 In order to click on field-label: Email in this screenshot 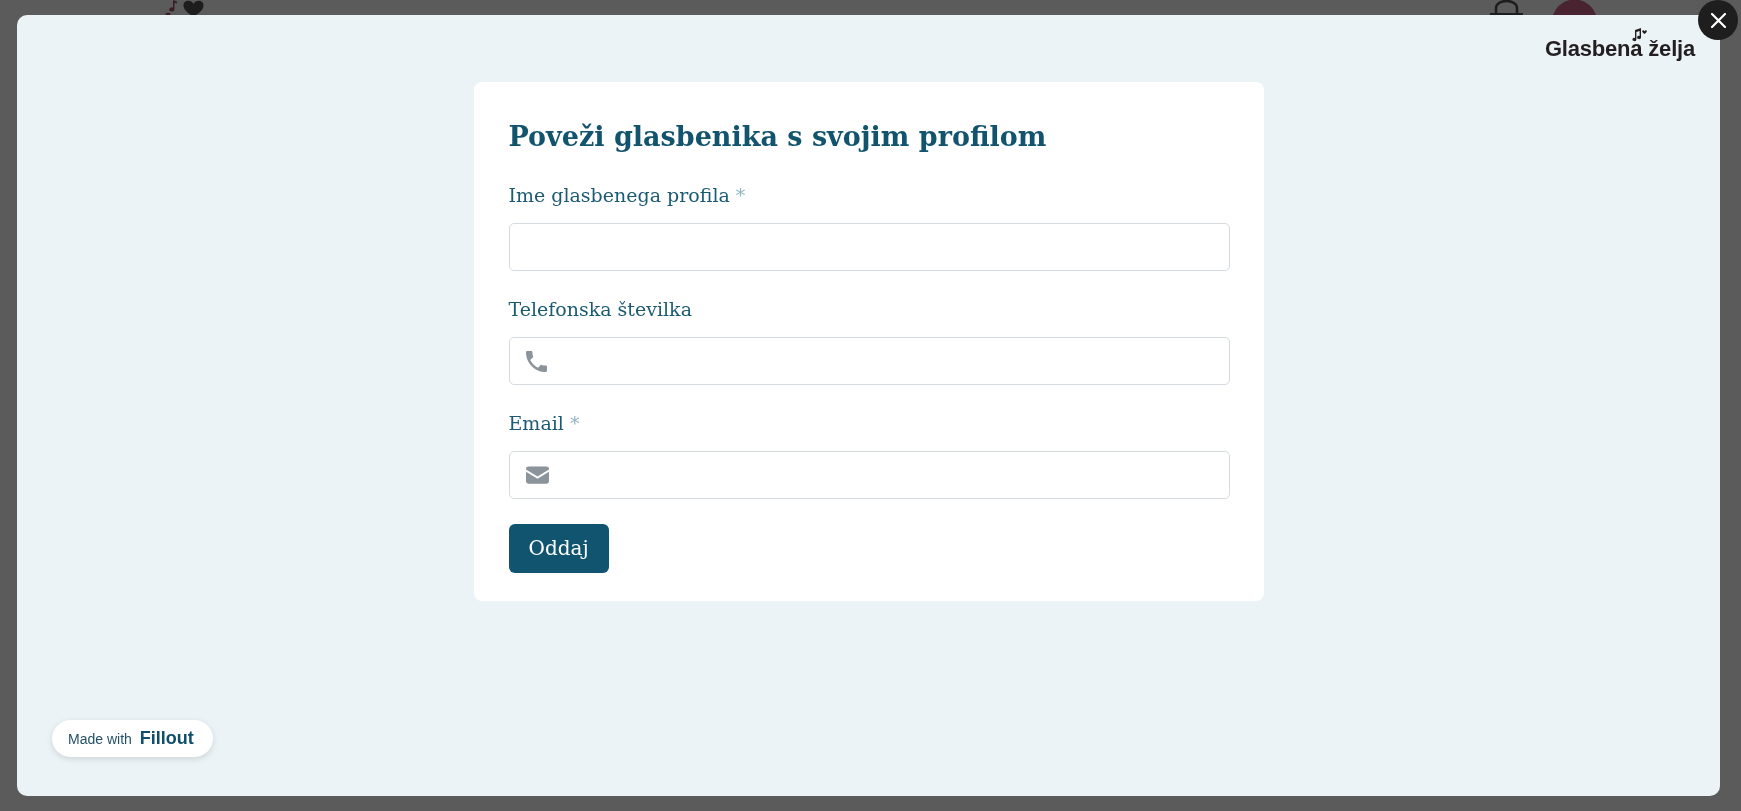, I will do `click(536, 423)`.